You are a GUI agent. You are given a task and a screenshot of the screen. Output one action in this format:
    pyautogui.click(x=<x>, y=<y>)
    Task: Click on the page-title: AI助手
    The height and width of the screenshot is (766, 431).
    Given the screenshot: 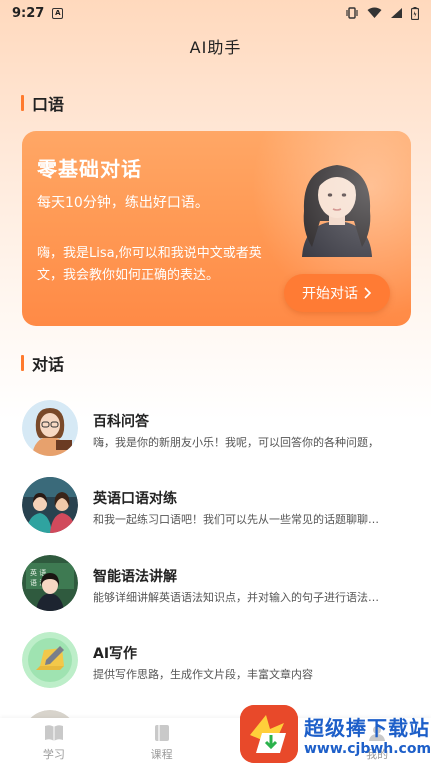 What is the action you would take?
    pyautogui.click(x=215, y=47)
    